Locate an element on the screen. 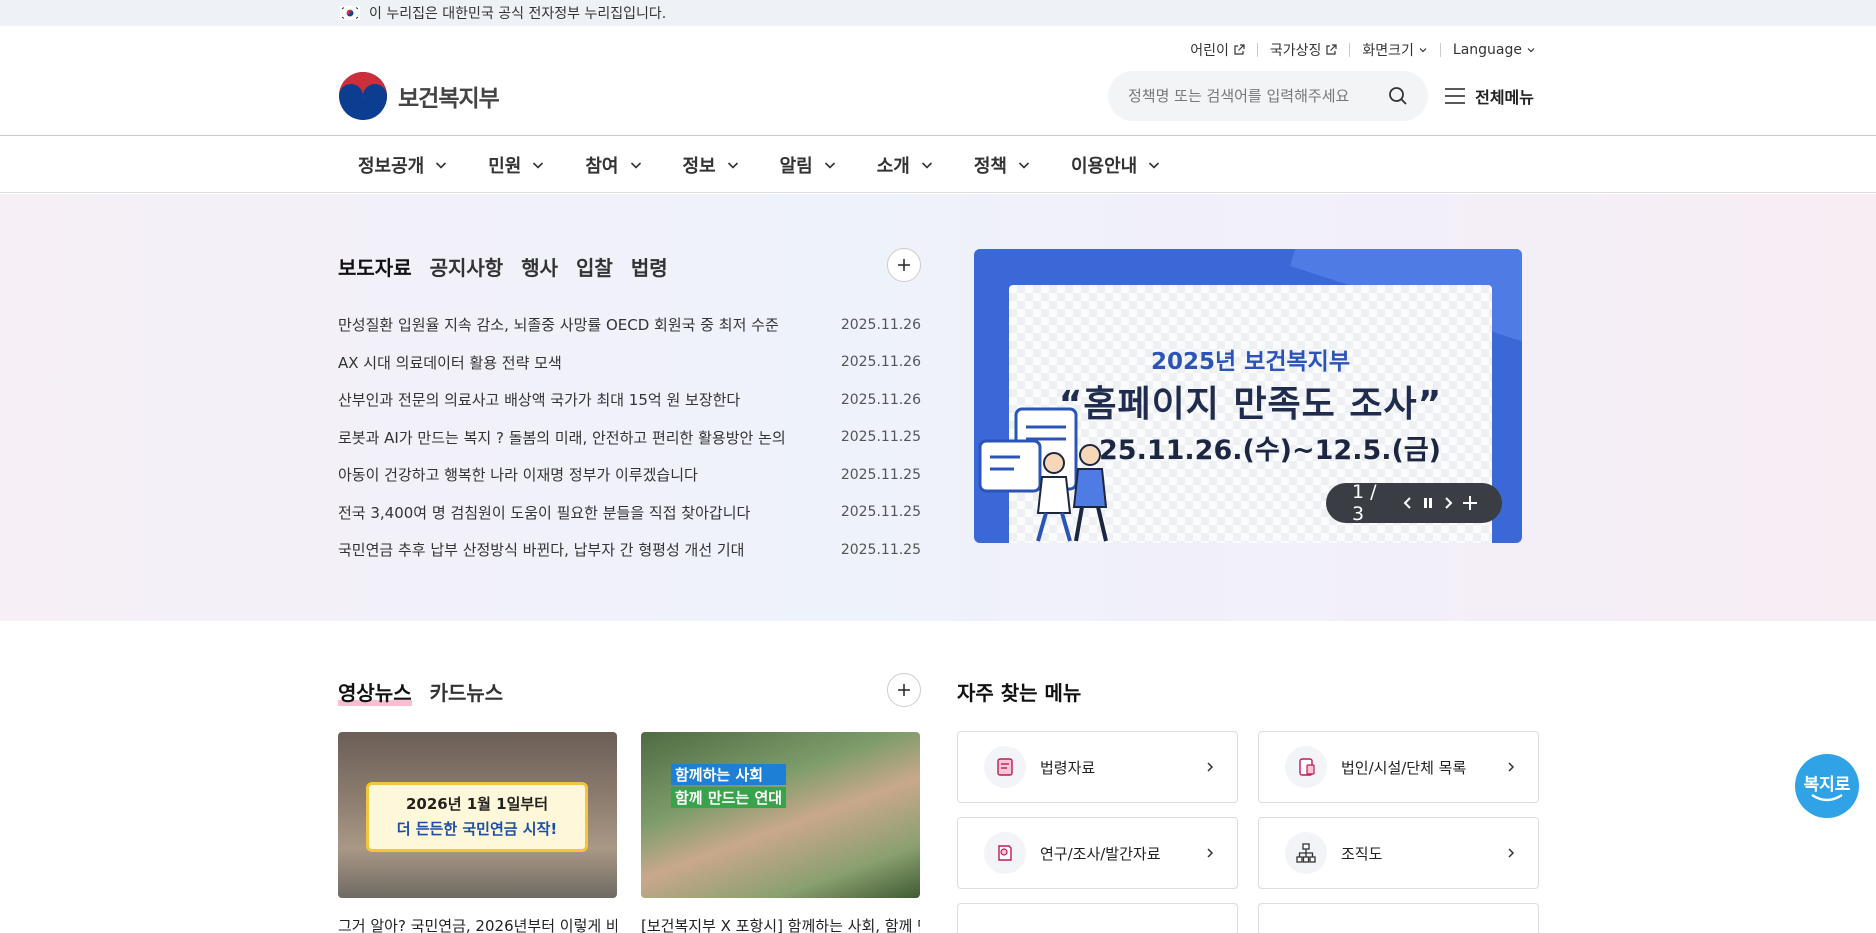 The width and height of the screenshot is (1876, 933). taeguk-logo-icon is located at coordinates (363, 96).